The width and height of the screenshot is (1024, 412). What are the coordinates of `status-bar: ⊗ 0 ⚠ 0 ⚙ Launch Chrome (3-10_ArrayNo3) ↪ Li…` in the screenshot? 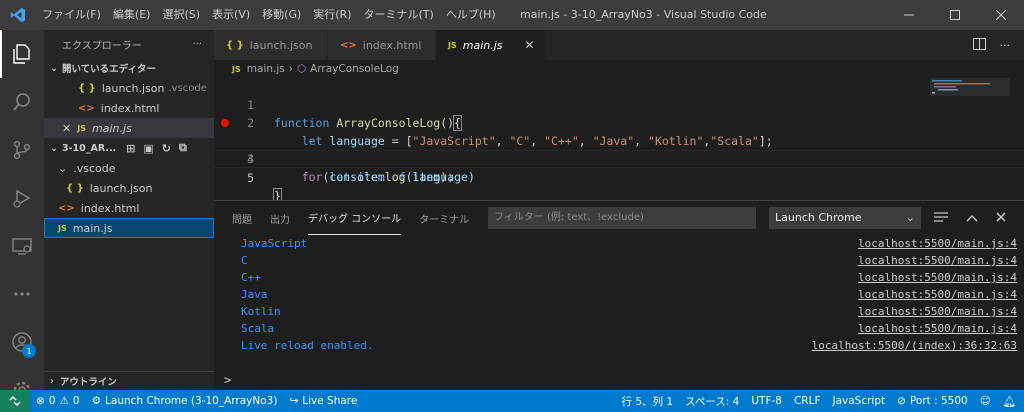 It's located at (512, 401).